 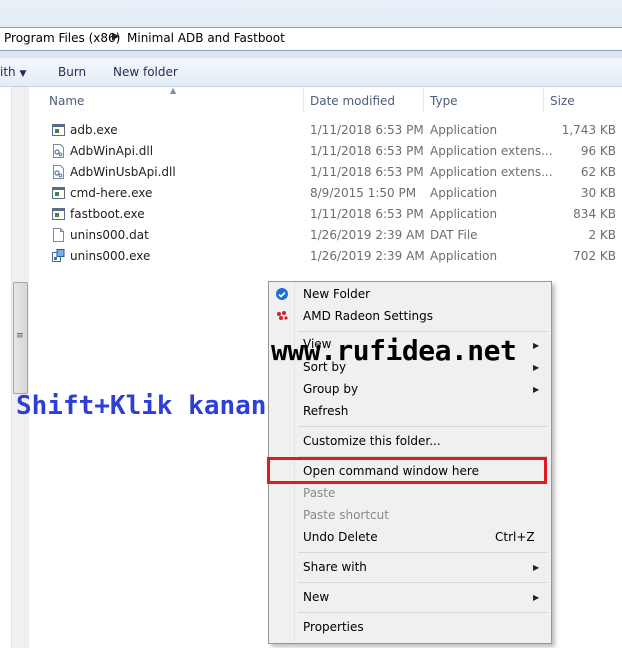 I want to click on file-name: AdbWinUsbApi.dll, so click(x=123, y=172).